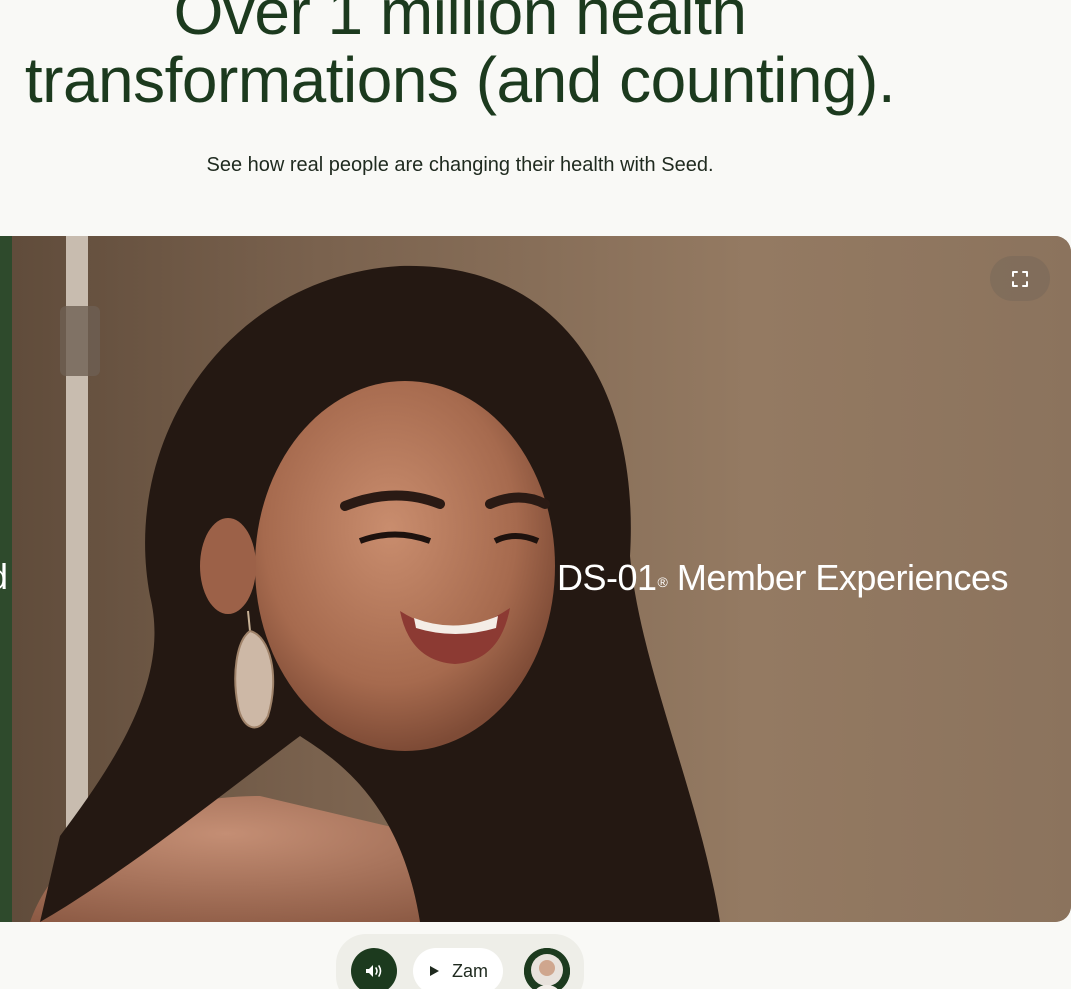 This screenshot has width=1071, height=989. What do you see at coordinates (434, 971) in the screenshot?
I see `play-icon` at bounding box center [434, 971].